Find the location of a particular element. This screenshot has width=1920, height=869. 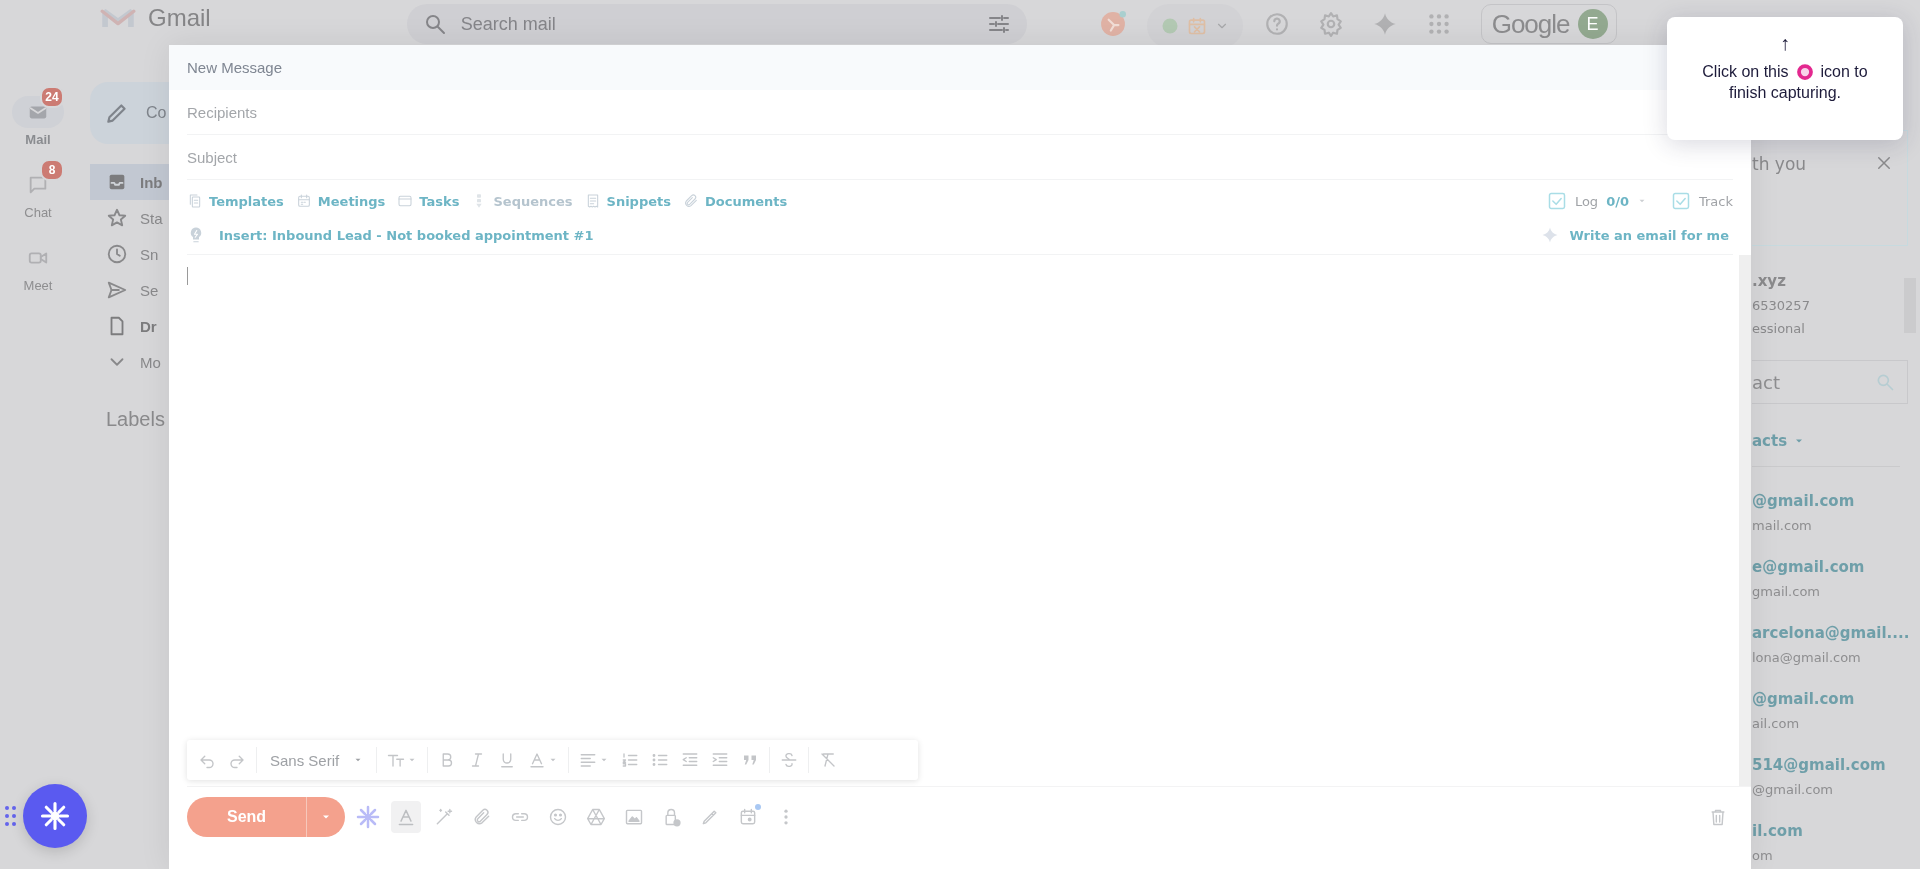

log-label: Log is located at coordinates (1586, 201).